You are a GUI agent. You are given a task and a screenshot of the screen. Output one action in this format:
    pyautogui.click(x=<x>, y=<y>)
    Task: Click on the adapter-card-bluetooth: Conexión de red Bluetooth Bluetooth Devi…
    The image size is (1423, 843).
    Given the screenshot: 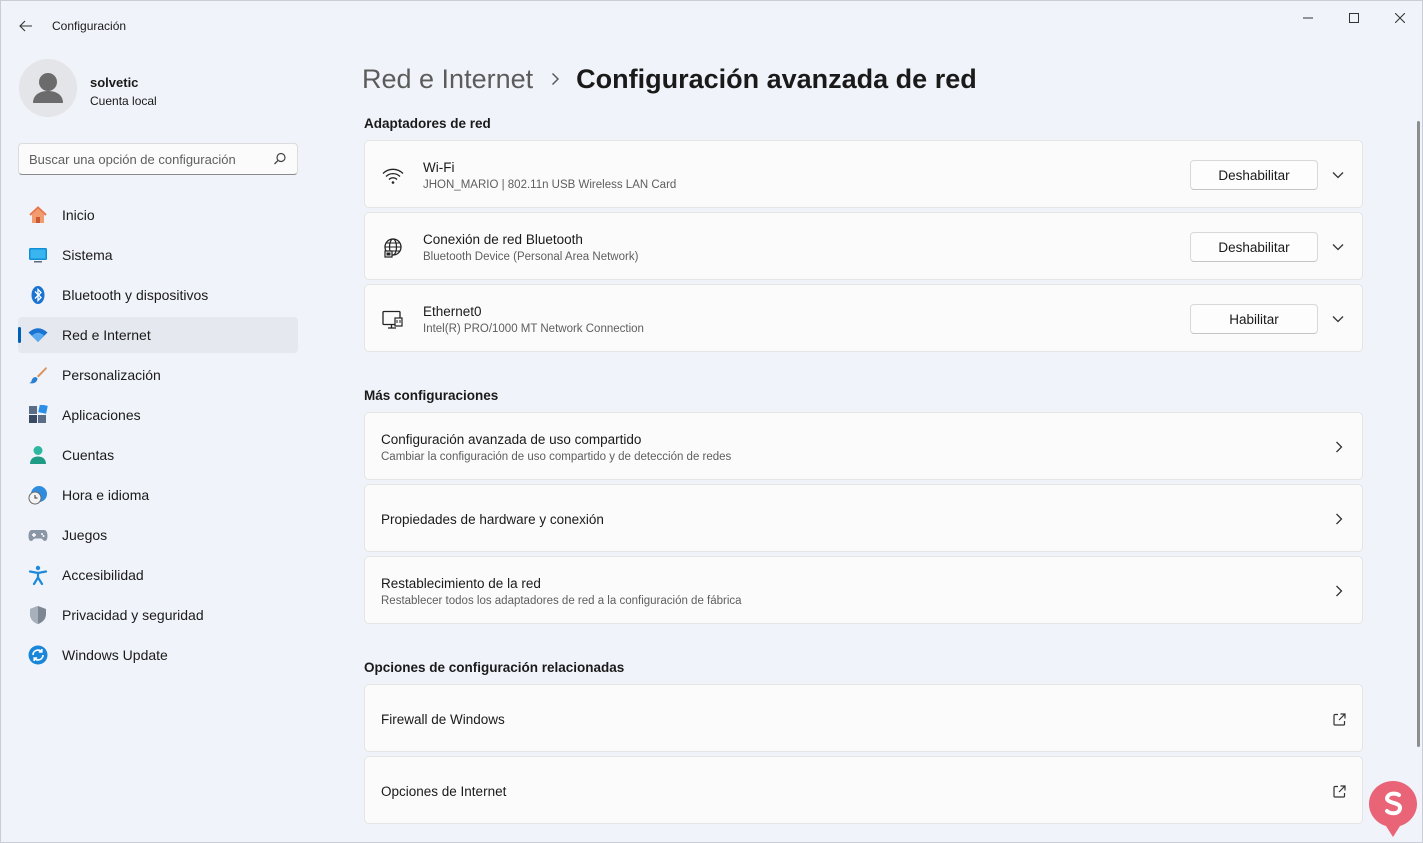 What is the action you would take?
    pyautogui.click(x=863, y=246)
    